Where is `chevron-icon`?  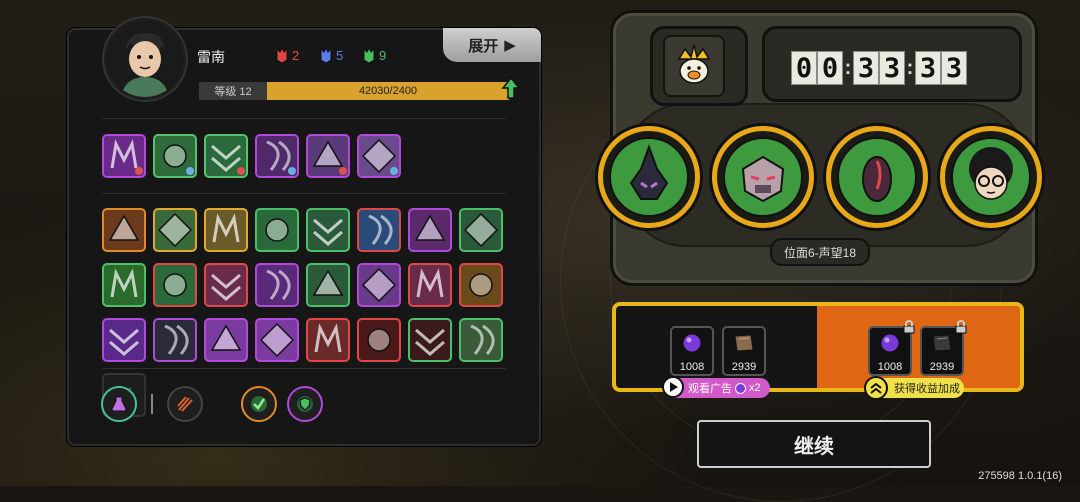
chevron-icon is located at coordinates (124, 283).